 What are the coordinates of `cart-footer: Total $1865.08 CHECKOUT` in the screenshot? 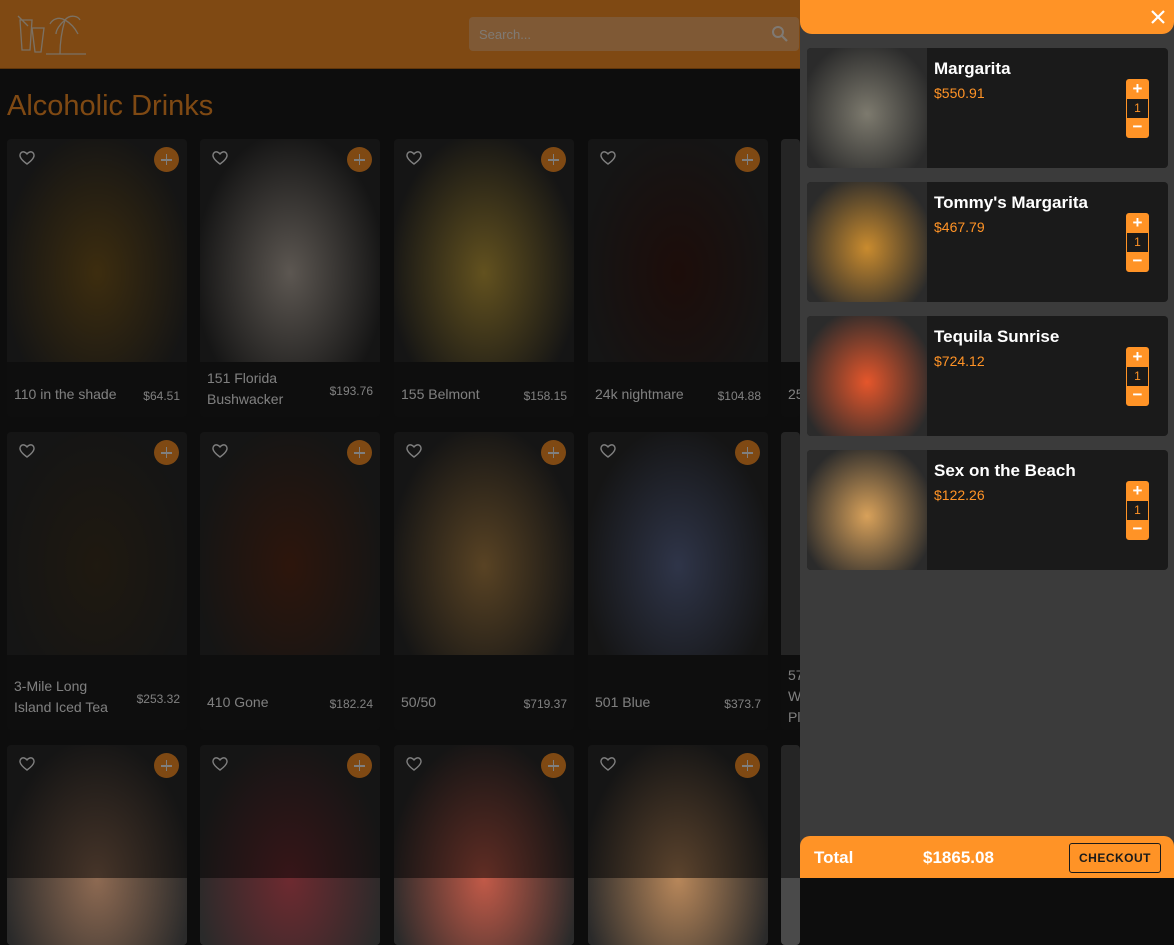 It's located at (987, 857).